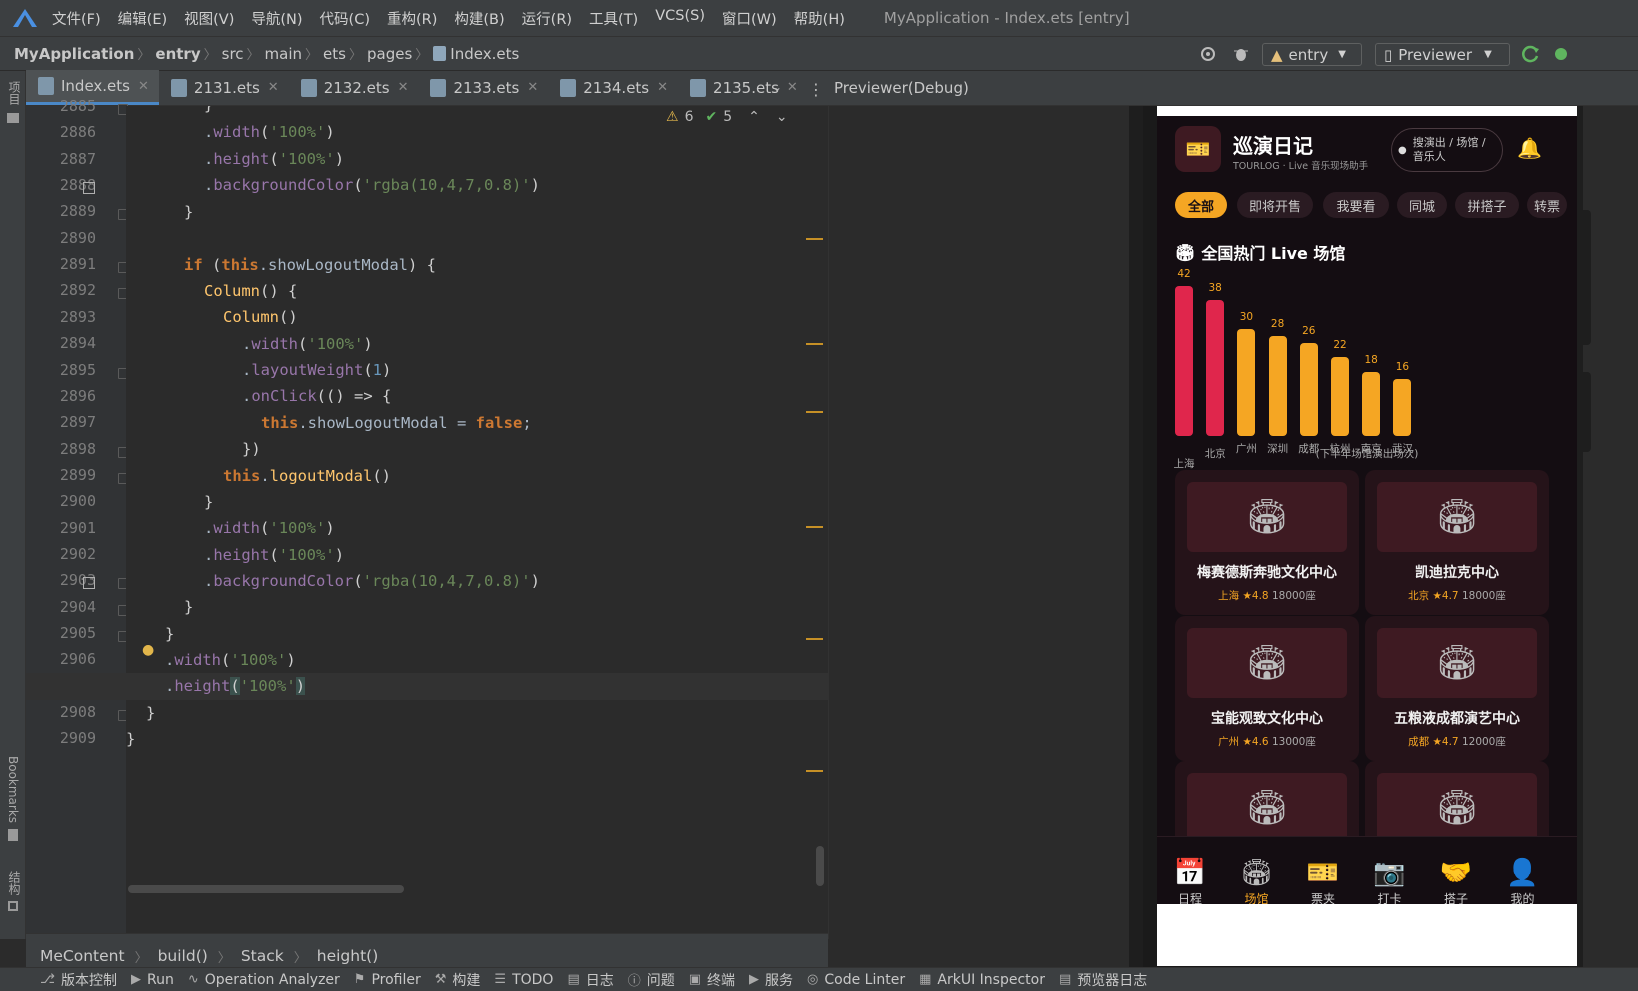 This screenshot has width=1638, height=991. What do you see at coordinates (1529, 148) in the screenshot?
I see `bell-icon: 🔔` at bounding box center [1529, 148].